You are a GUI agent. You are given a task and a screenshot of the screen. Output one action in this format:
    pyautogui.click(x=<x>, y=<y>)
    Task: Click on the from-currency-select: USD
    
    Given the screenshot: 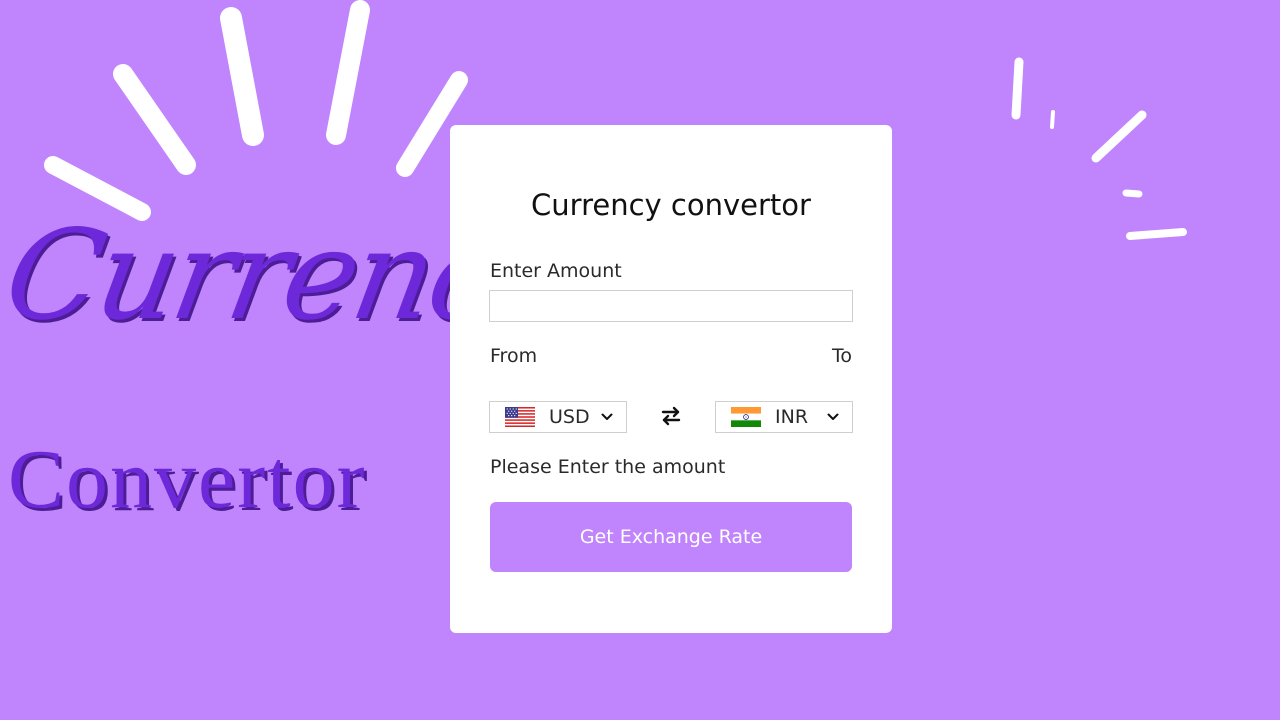 What is the action you would take?
    pyautogui.click(x=558, y=417)
    